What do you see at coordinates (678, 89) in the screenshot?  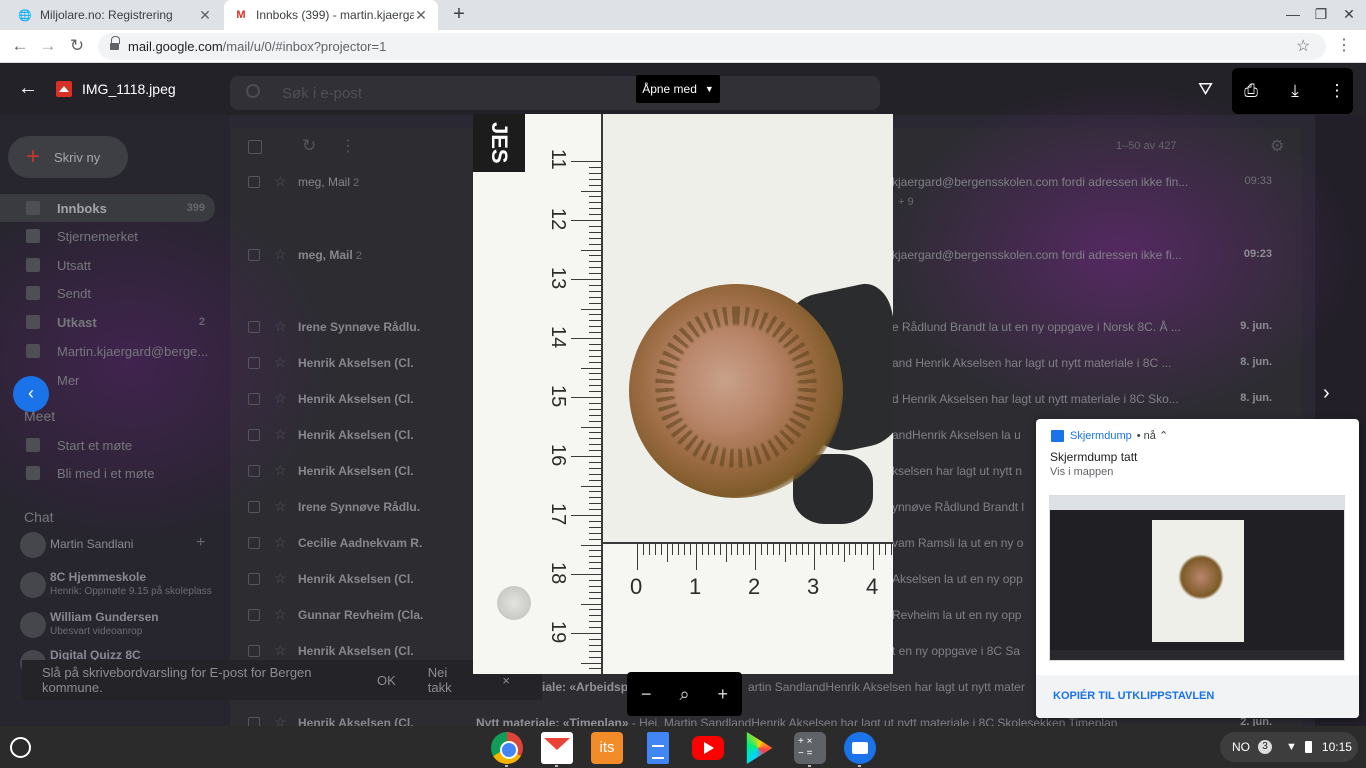 I see `open-with-dropdown: Åpne med ▼` at bounding box center [678, 89].